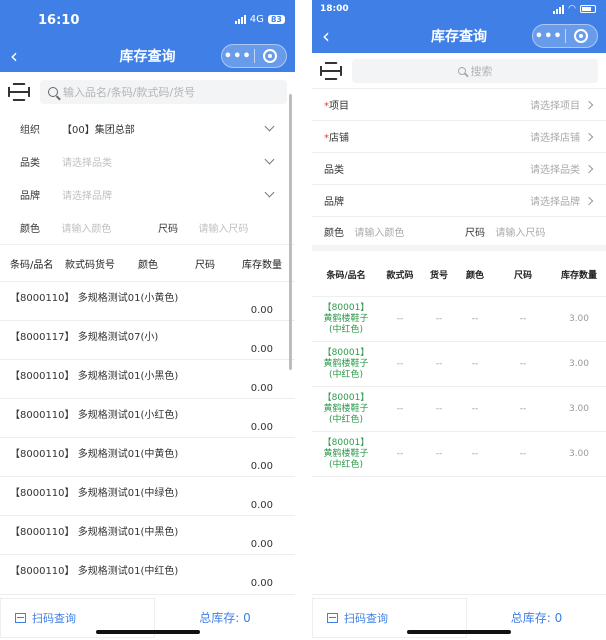 This screenshot has width=606, height=640. Describe the element at coordinates (588, 9) in the screenshot. I see `battery-icon` at that location.